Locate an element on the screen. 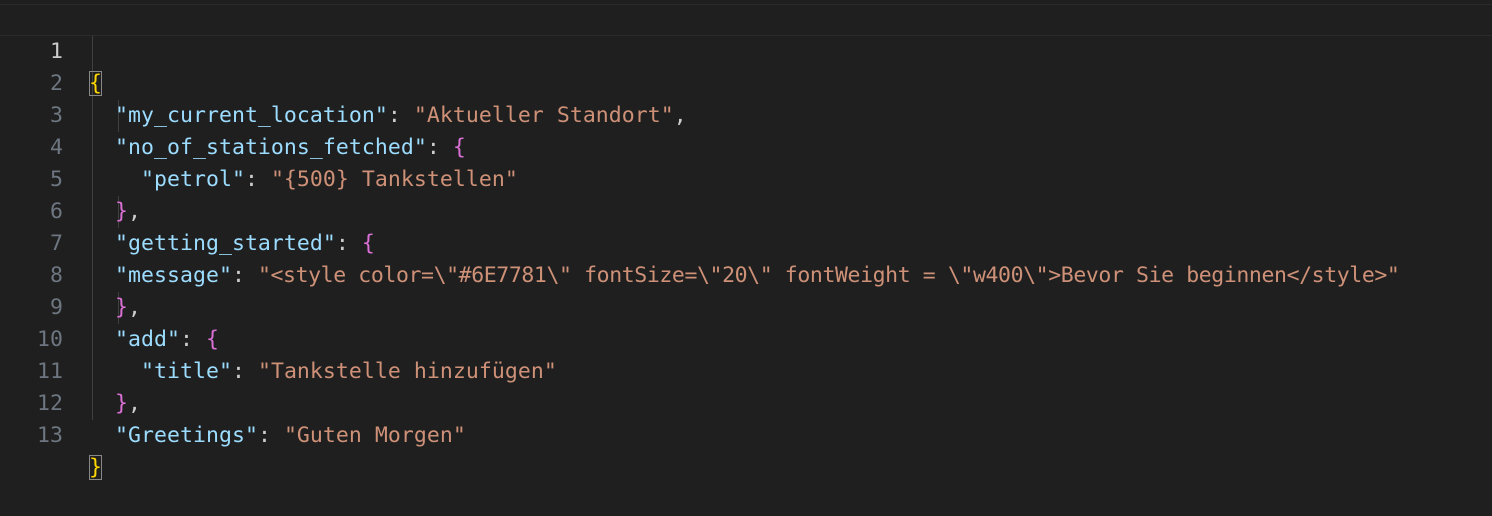 Image resolution: width=1492 pixels, height=516 pixels. line-number: 13 is located at coordinates (50, 435).